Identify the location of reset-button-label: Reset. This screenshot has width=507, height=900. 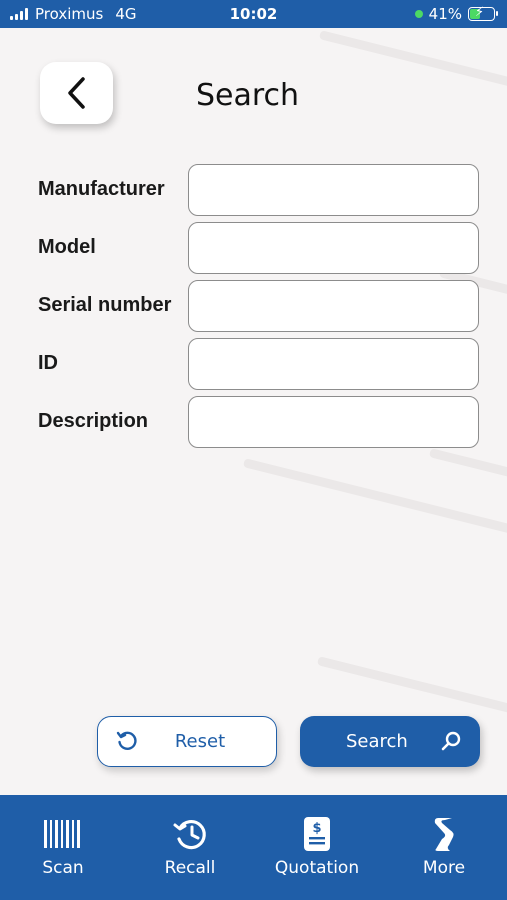
(200, 741).